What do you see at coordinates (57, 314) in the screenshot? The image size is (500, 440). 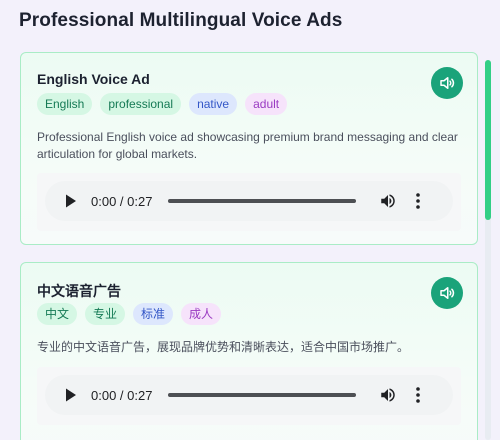 I see `tag: 中文` at bounding box center [57, 314].